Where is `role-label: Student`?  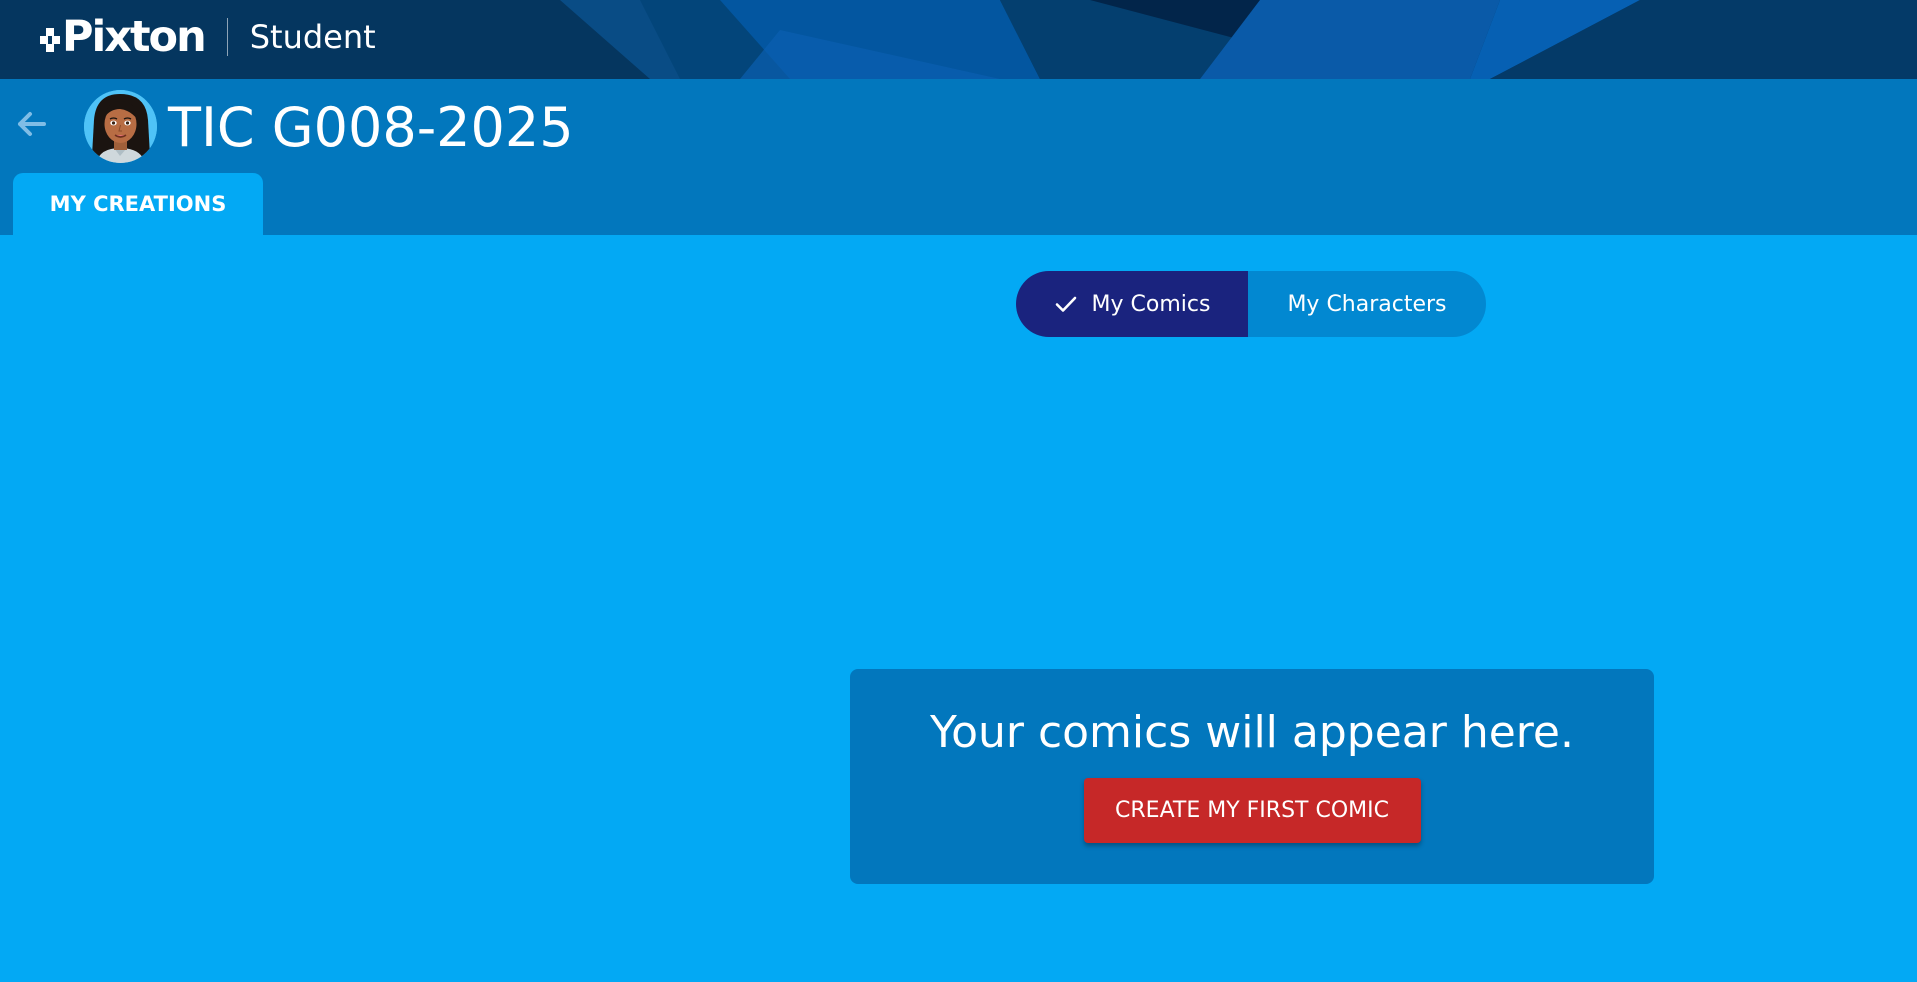 role-label: Student is located at coordinates (312, 37).